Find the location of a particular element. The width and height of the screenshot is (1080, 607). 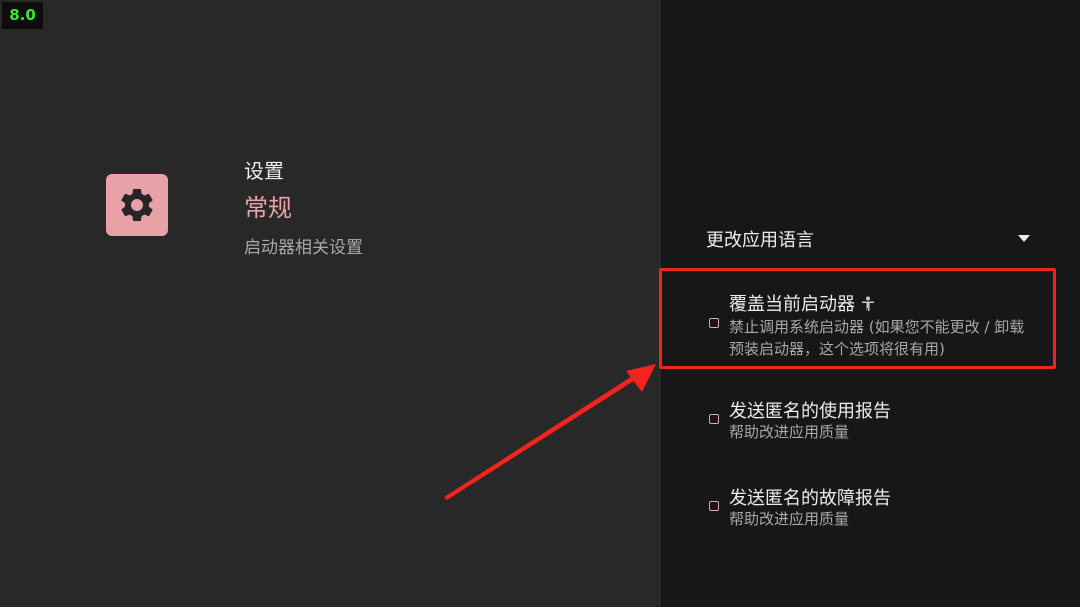

fps-counter: 8.0 is located at coordinates (22, 15).